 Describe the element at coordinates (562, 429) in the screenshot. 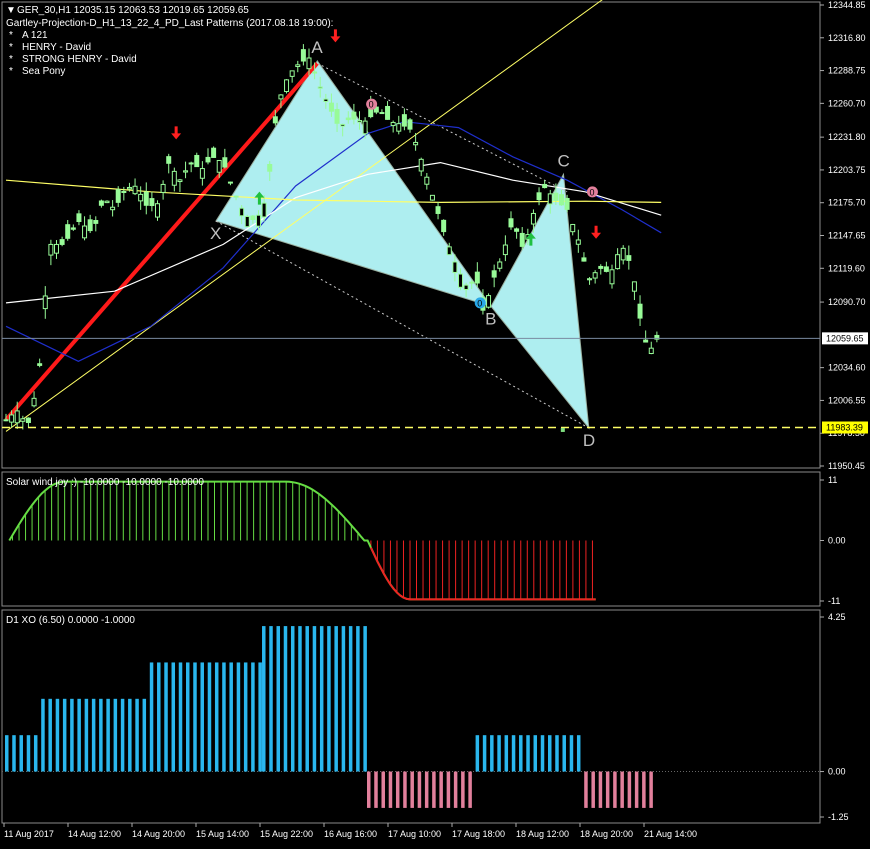

I see `pattern-marker` at that location.